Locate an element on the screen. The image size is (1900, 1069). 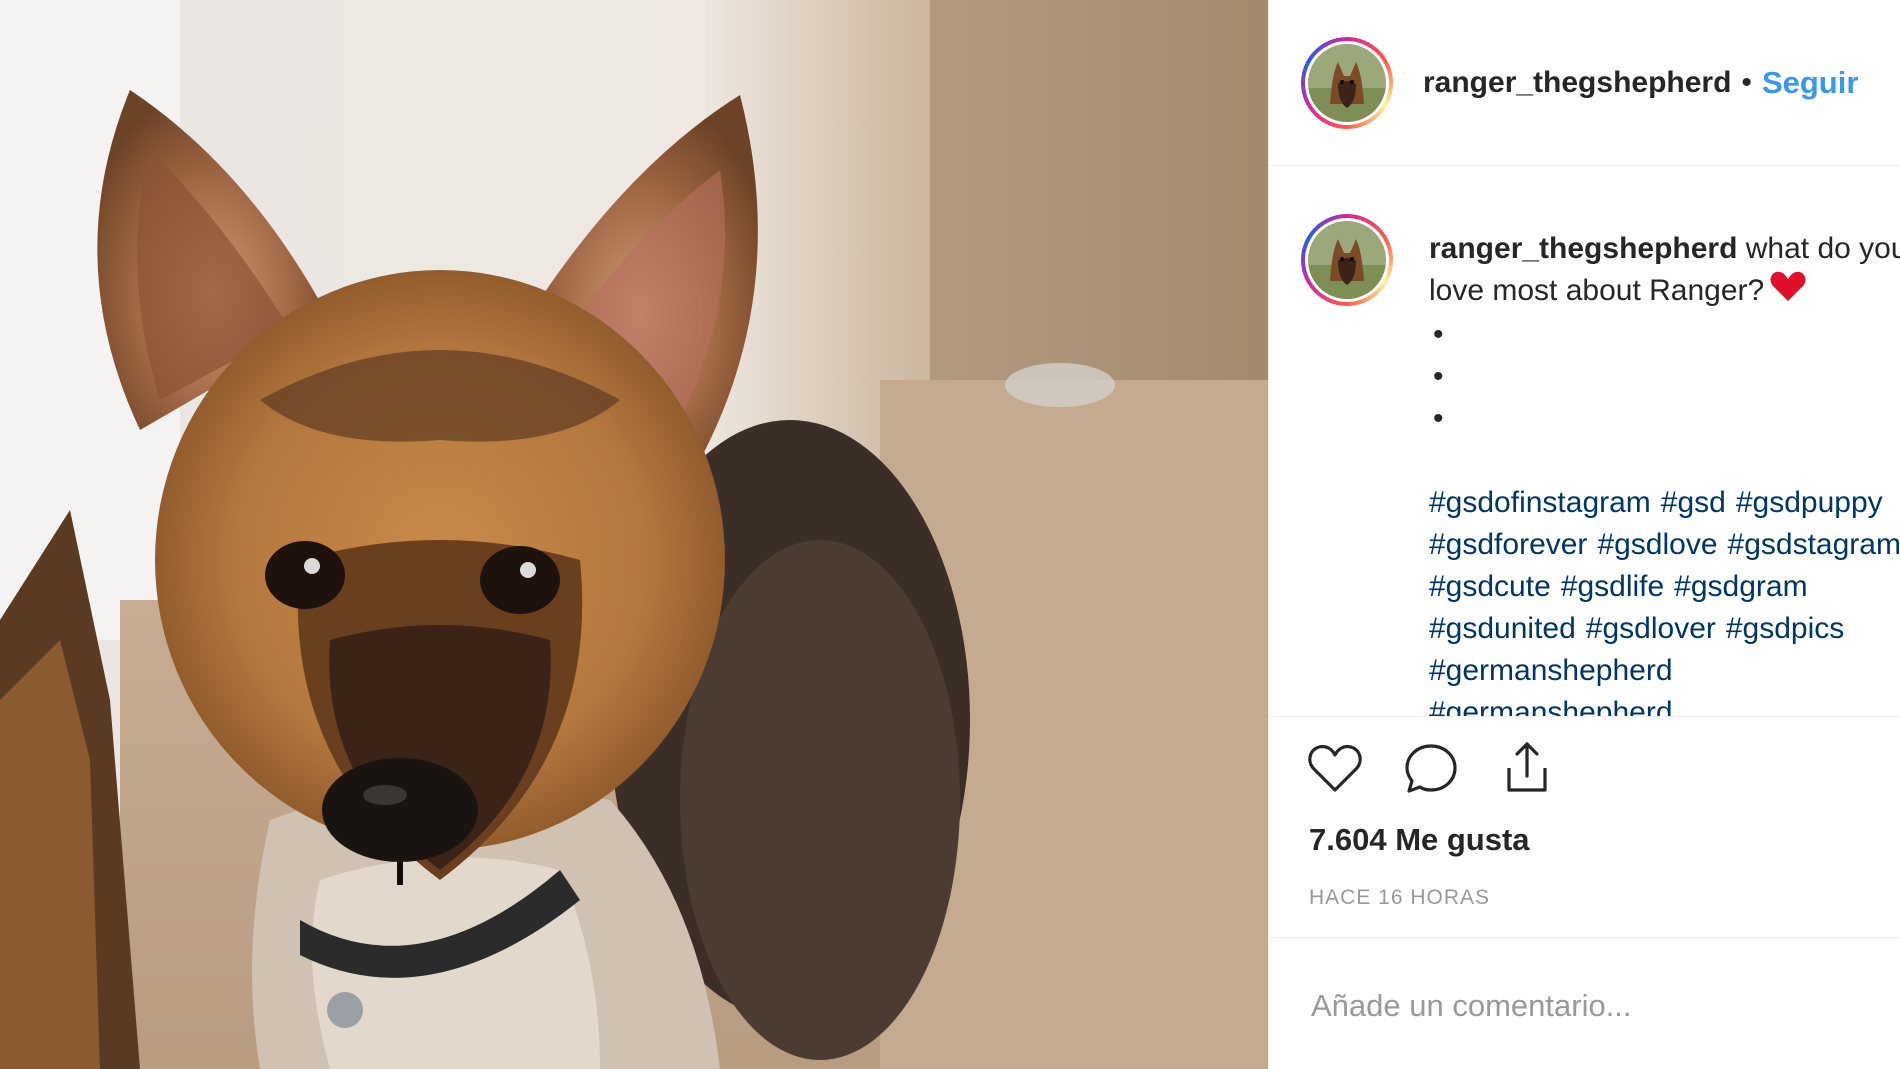
follow-button: Seguir is located at coordinates (1810, 83).